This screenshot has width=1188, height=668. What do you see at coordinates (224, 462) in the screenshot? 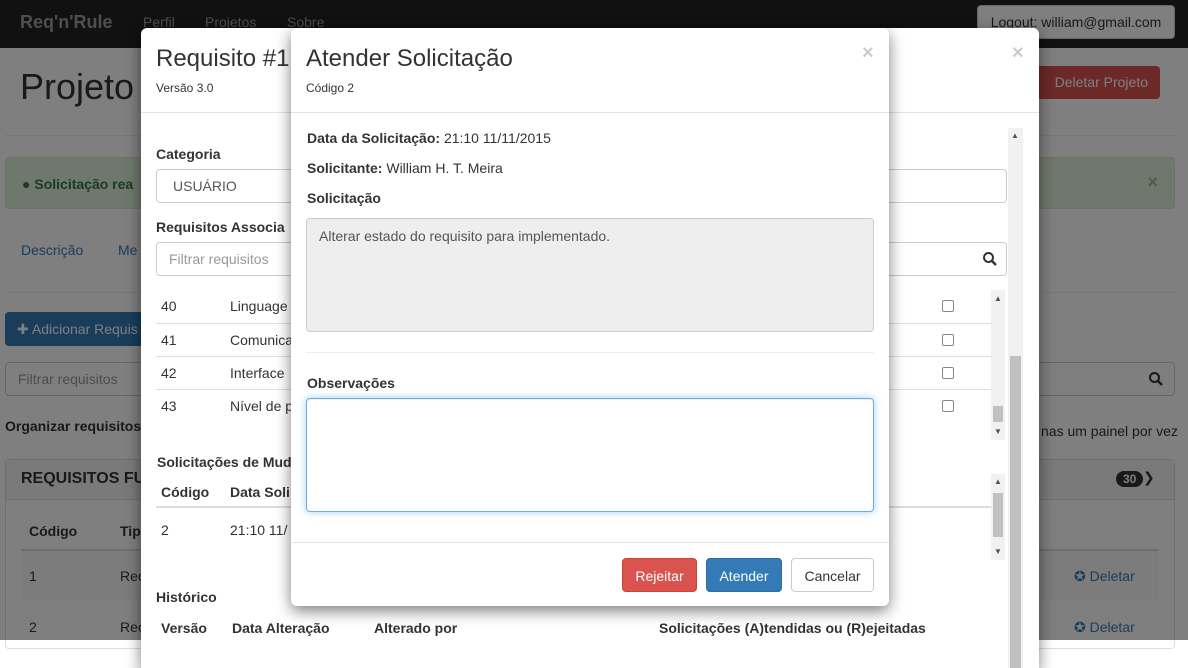
I see `change-requests-label: Solicitações de Mud` at bounding box center [224, 462].